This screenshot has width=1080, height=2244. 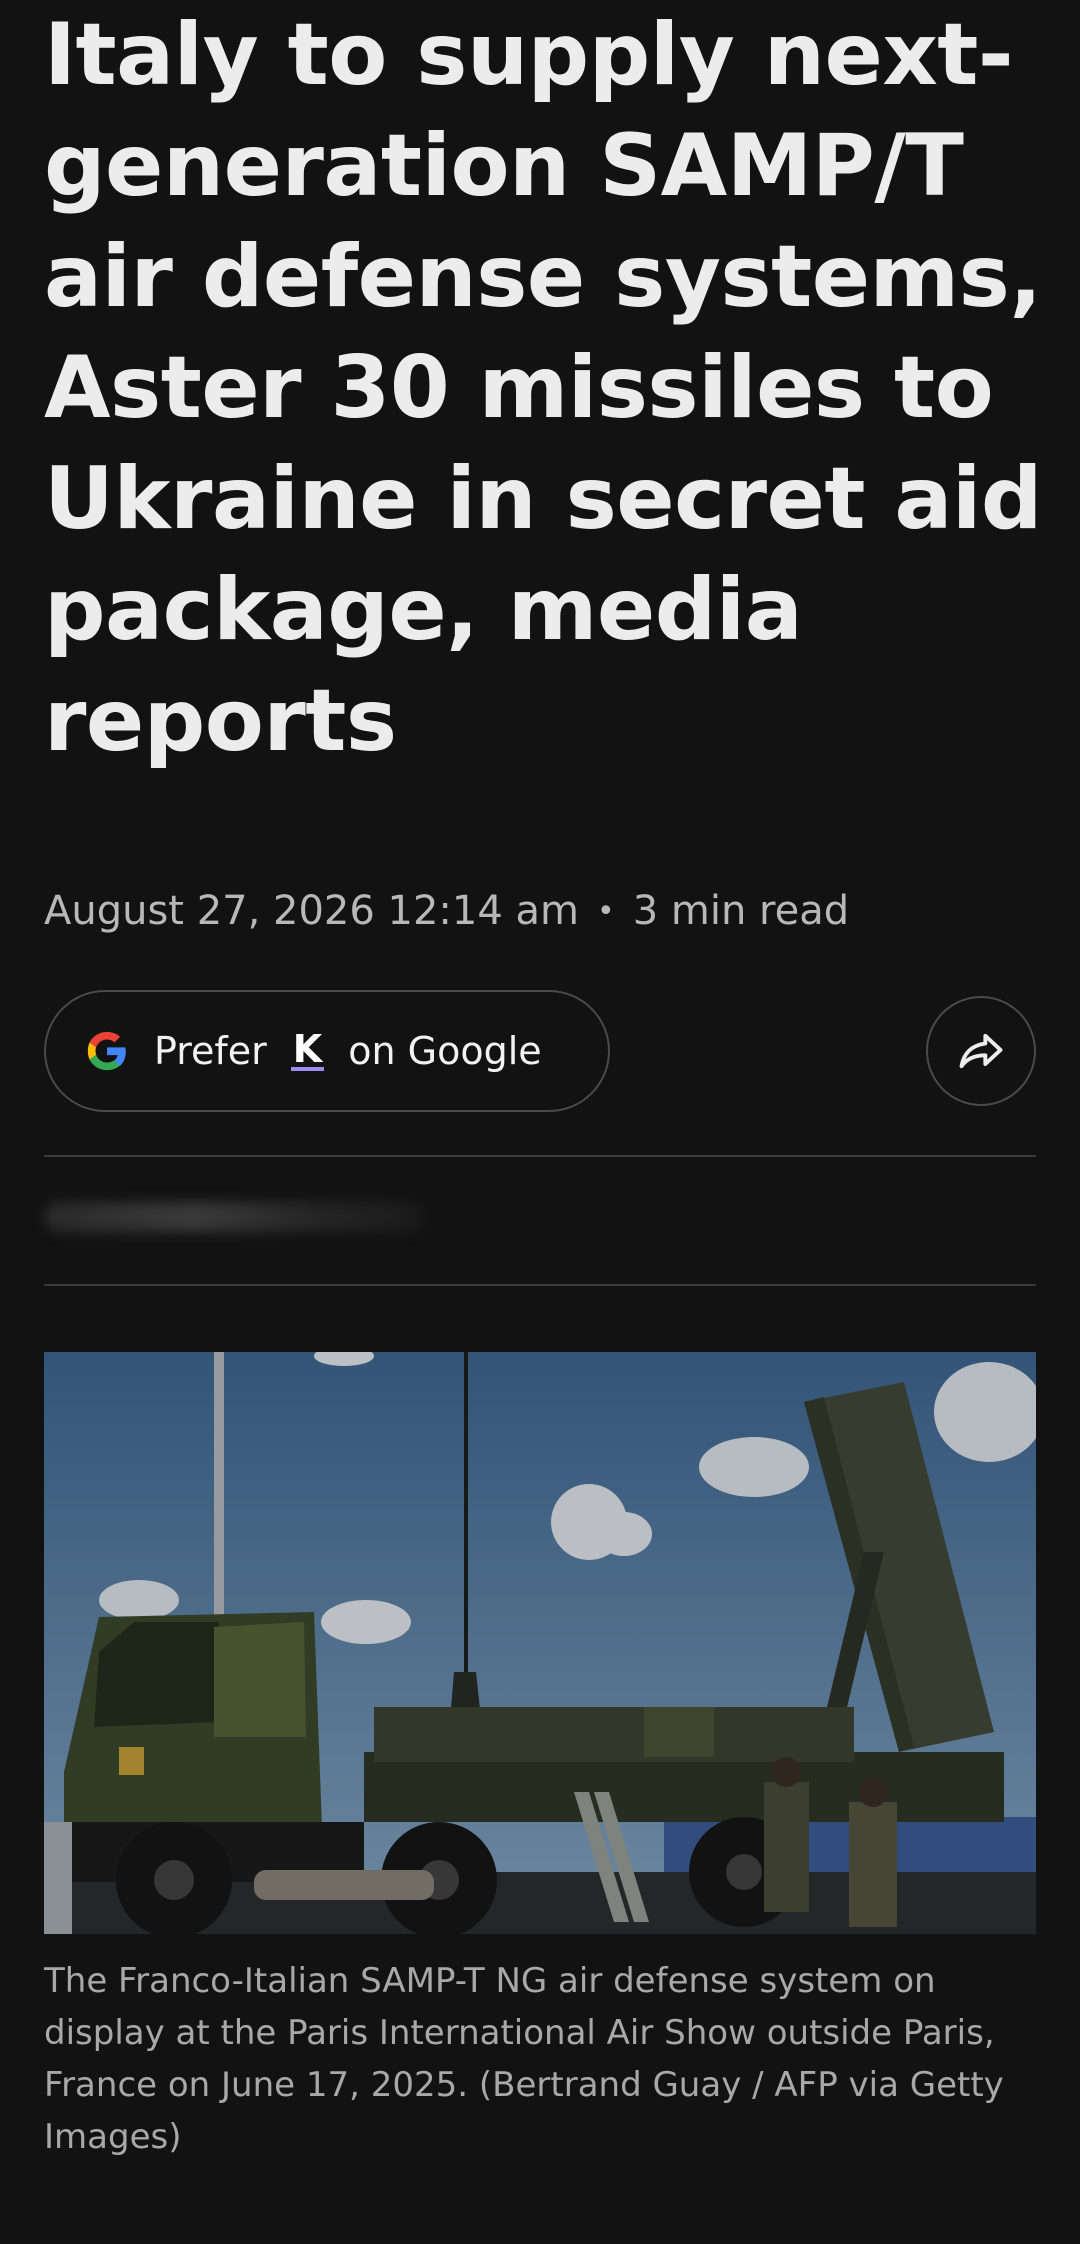 I want to click on read-time: 3 min read, so click(x=741, y=911).